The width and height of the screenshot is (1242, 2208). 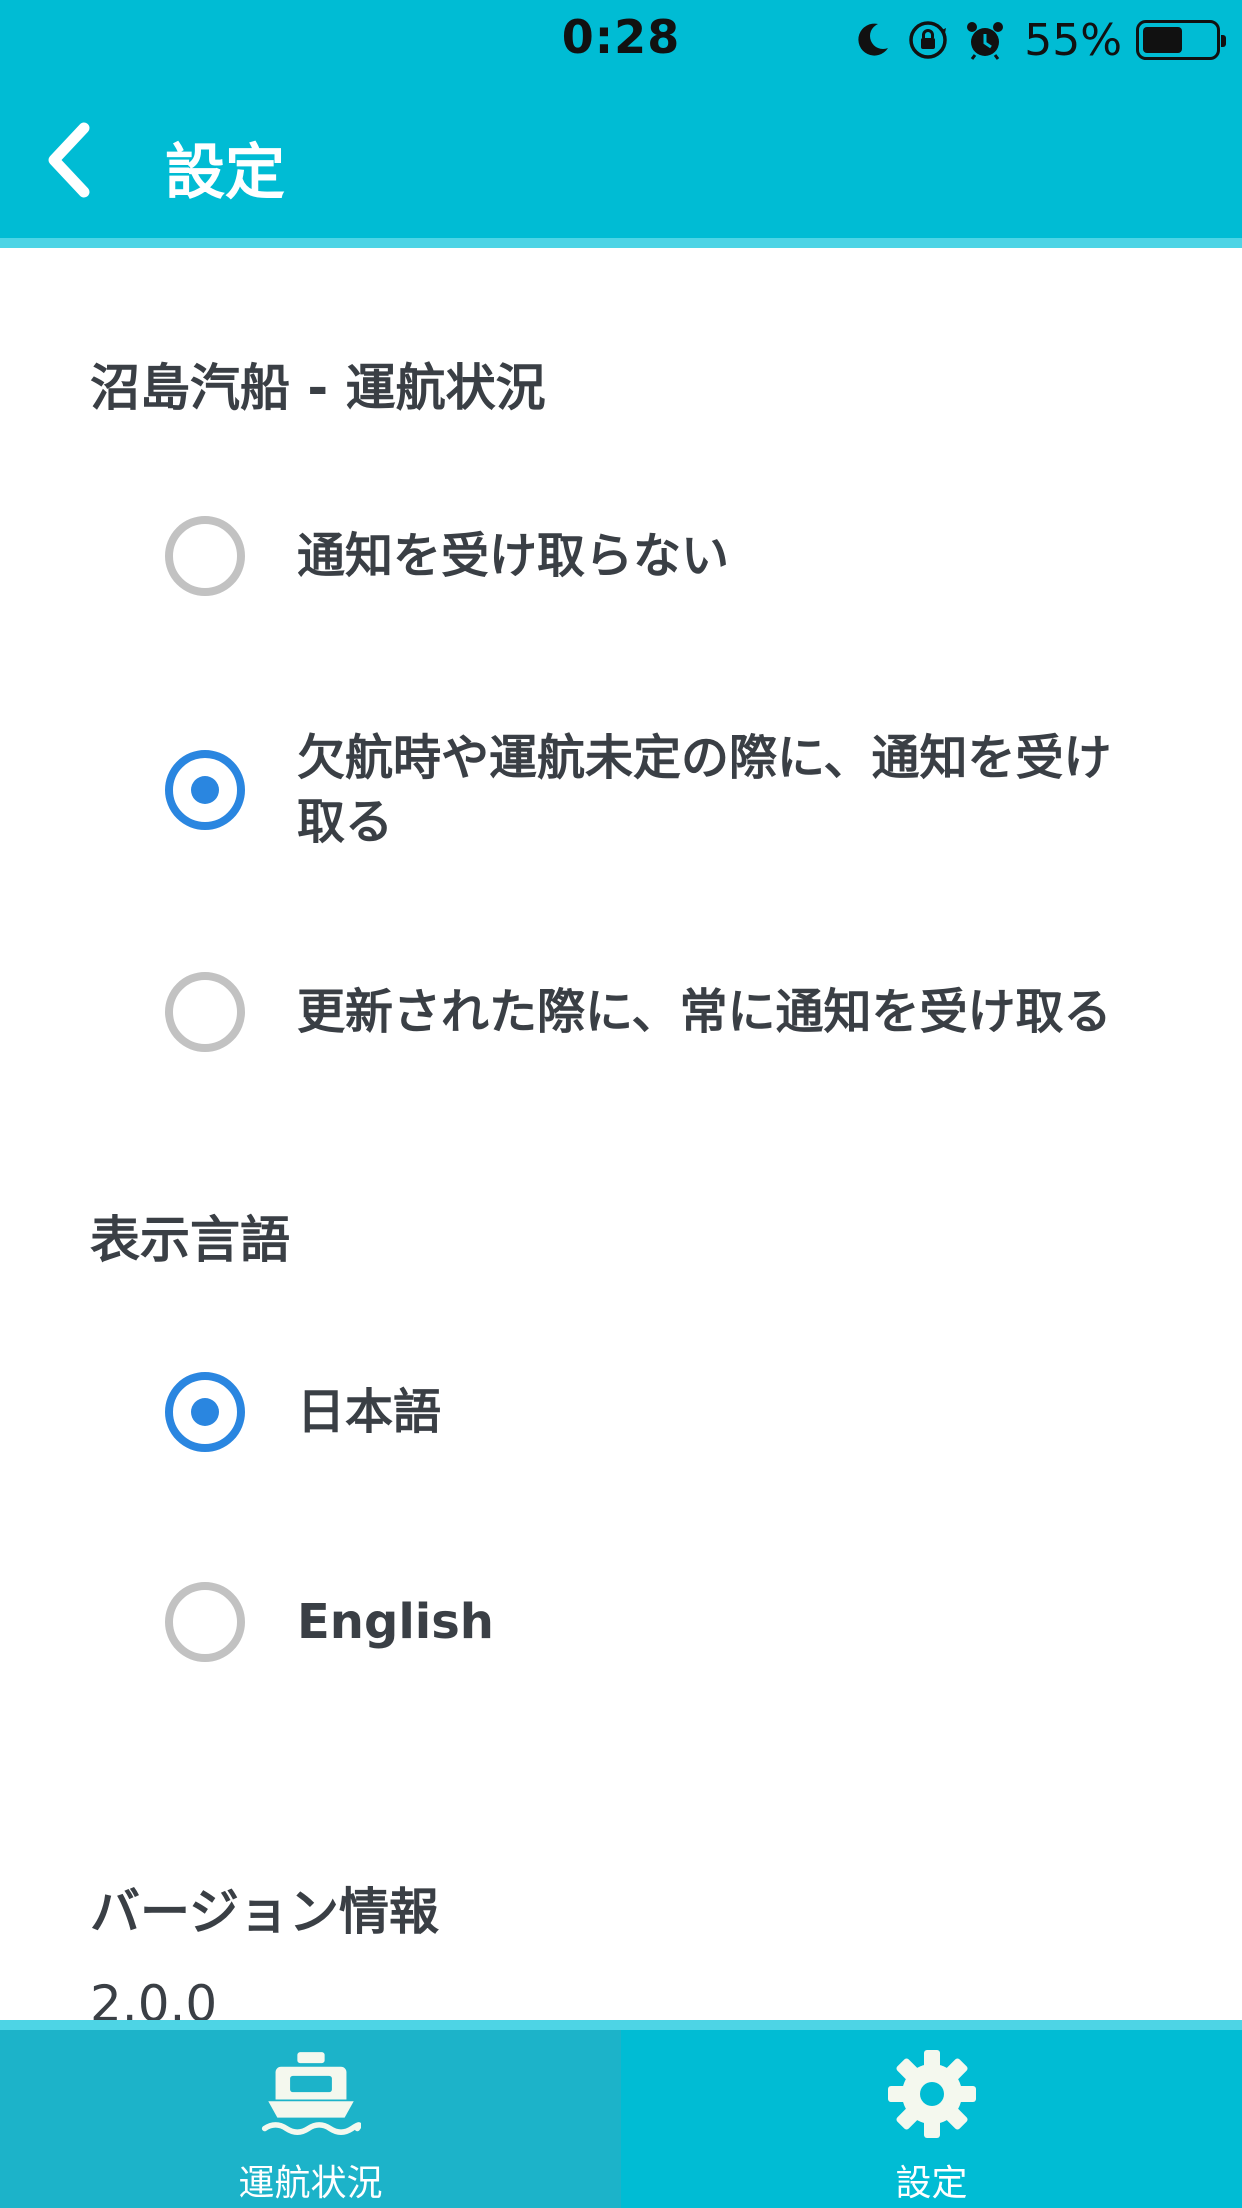 I want to click on radio-label: 更新された際に、常に通知を受け取る, so click(x=704, y=1012).